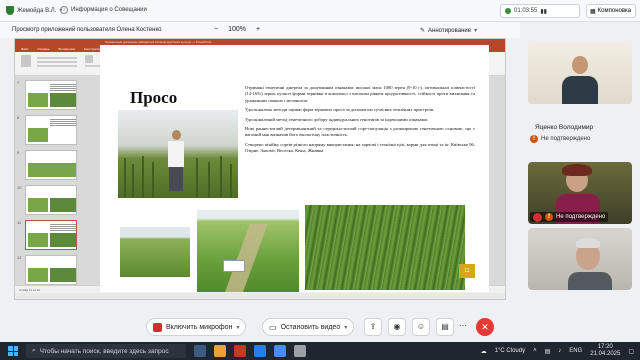 The width and height of the screenshot is (640, 360). I want to click on zoom-value: 100%, so click(237, 29).